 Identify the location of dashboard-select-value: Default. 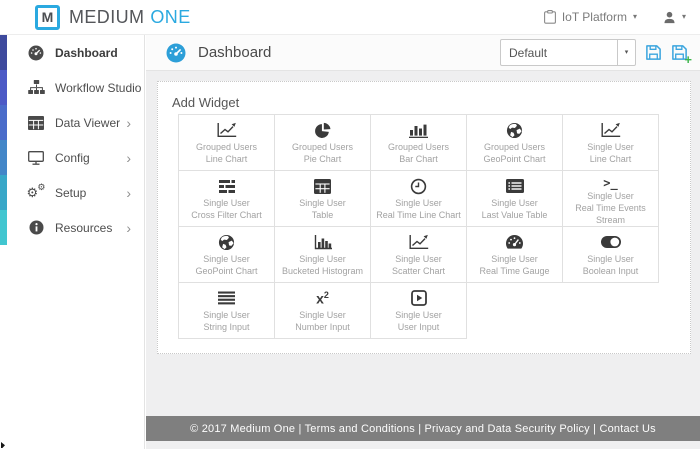
(528, 52).